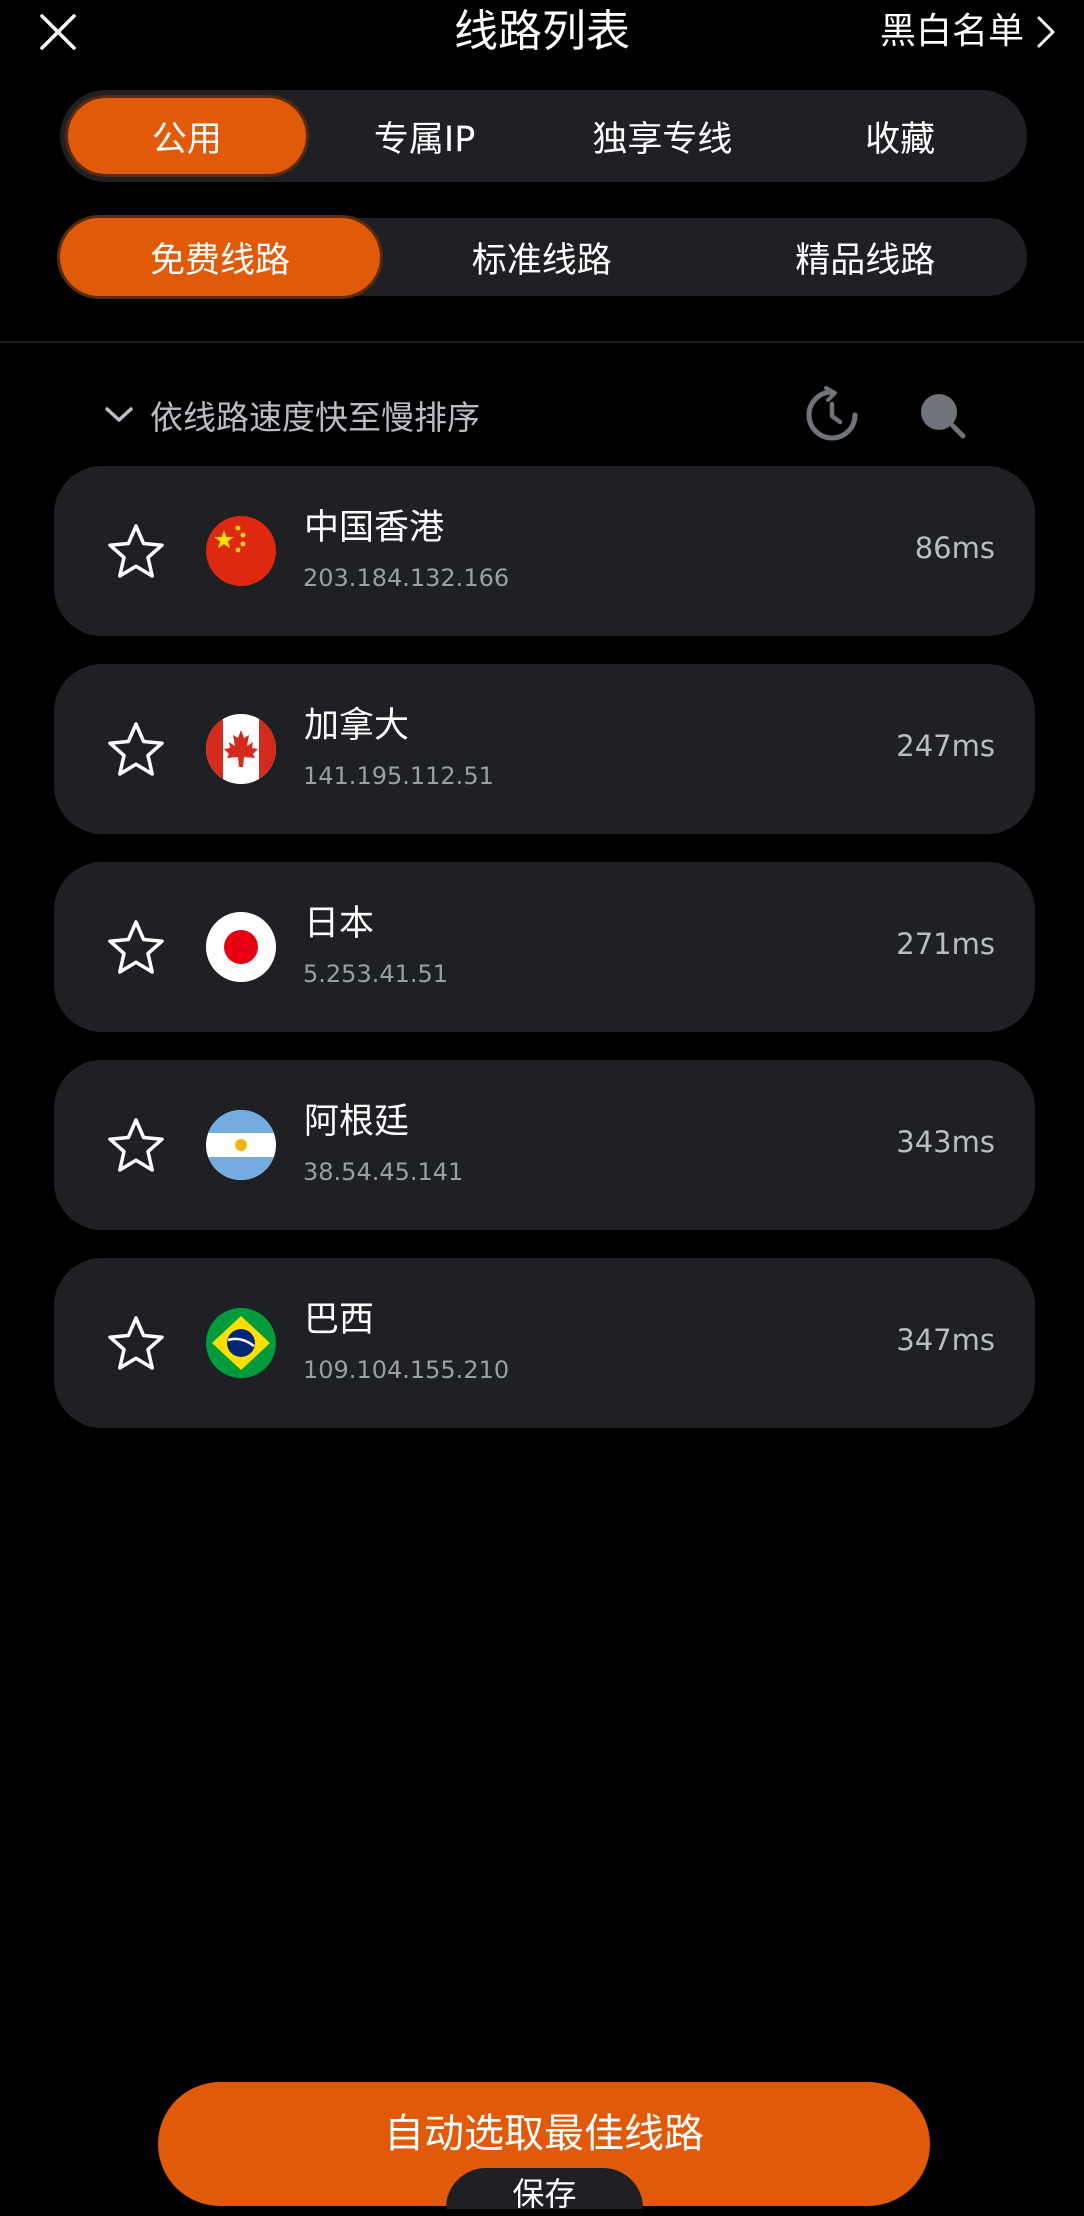  I want to click on route-name: 阿根廷, so click(357, 1122).